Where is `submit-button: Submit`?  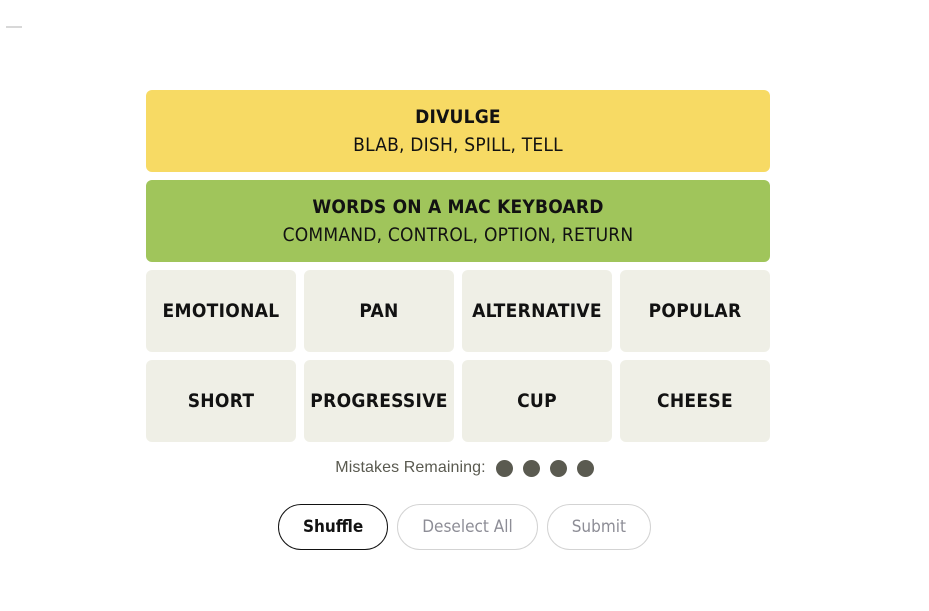
submit-button: Submit is located at coordinates (598, 527).